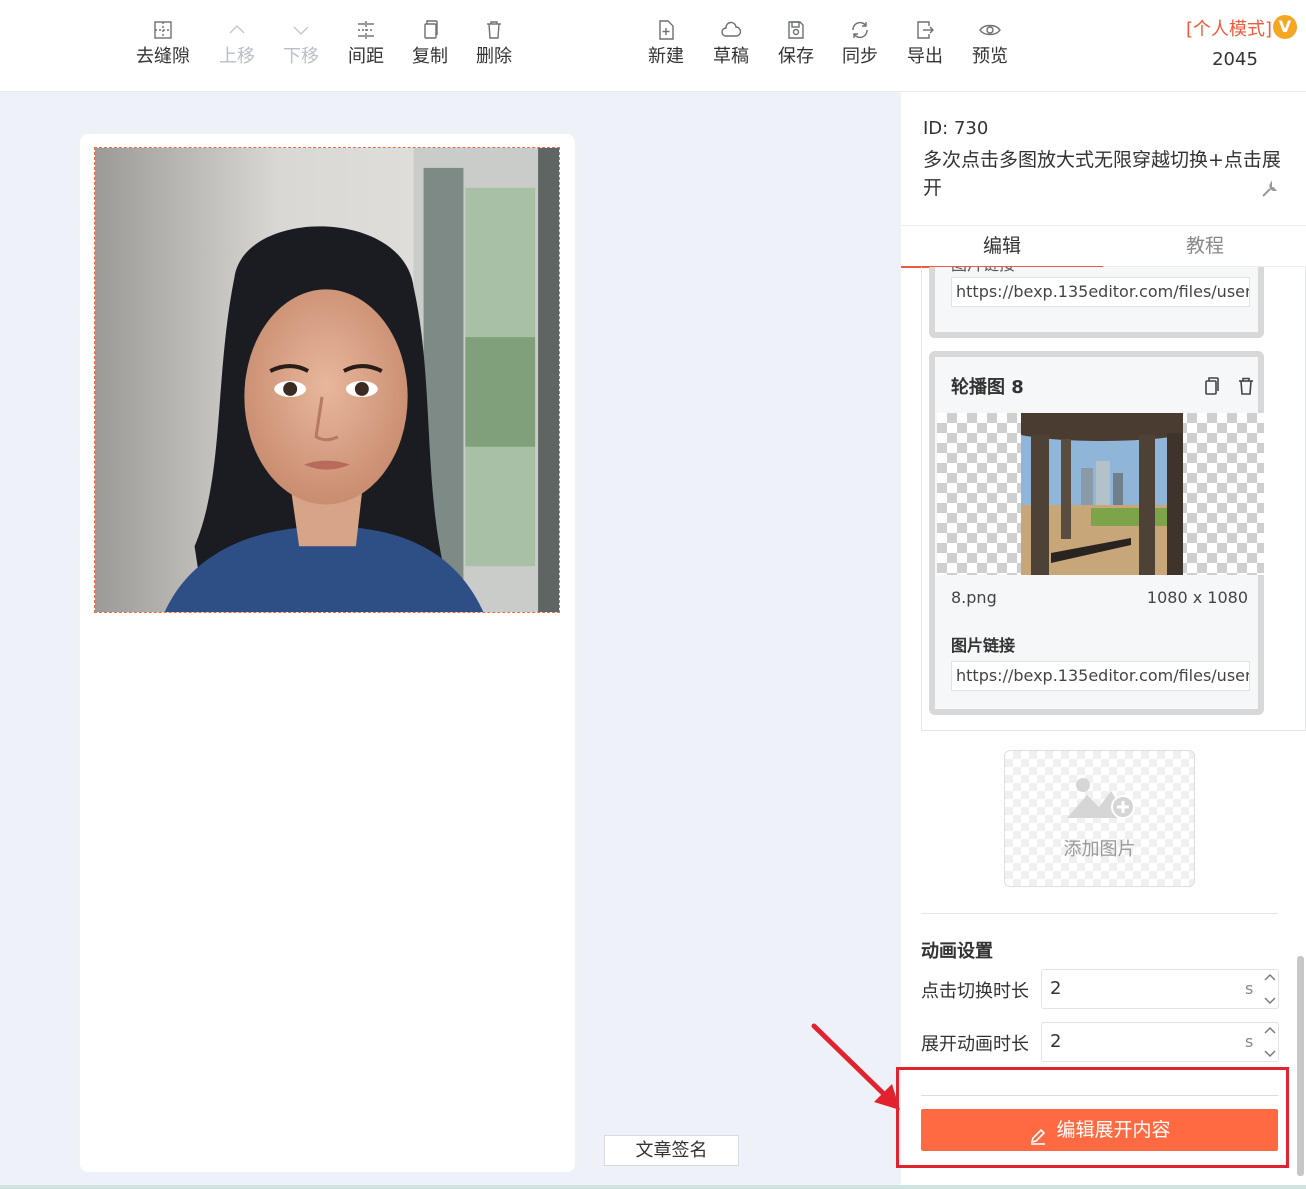  I want to click on panel-scrollbar, so click(1300, 1066).